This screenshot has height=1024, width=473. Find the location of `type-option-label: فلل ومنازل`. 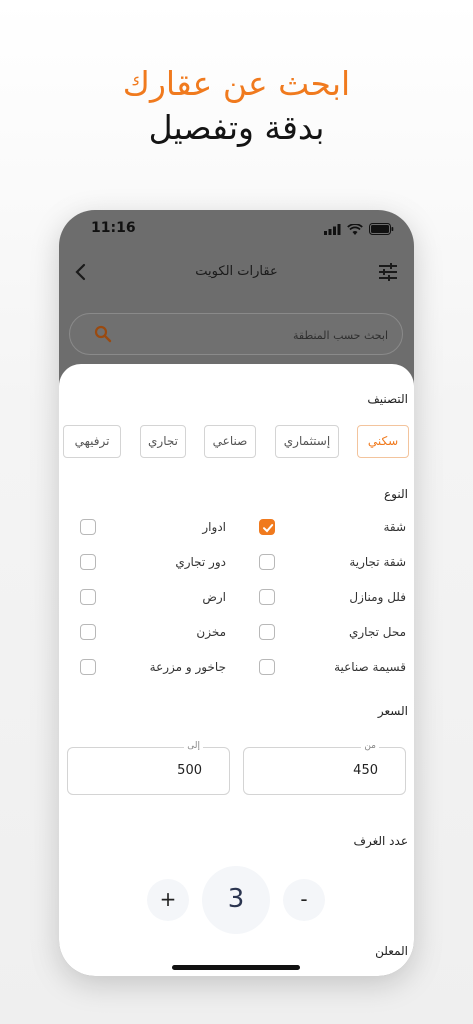

type-option-label: فلل ومنازل is located at coordinates (377, 597).